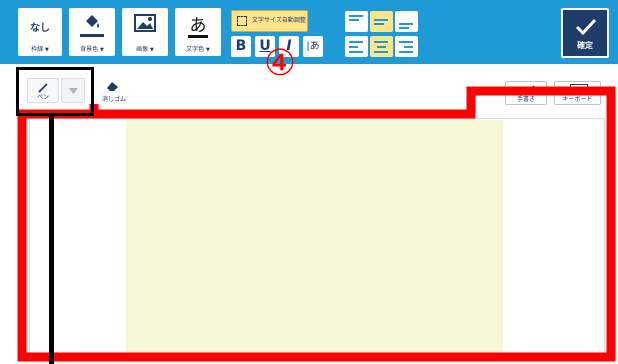  What do you see at coordinates (112, 86) in the screenshot?
I see `eraser-icon` at bounding box center [112, 86].